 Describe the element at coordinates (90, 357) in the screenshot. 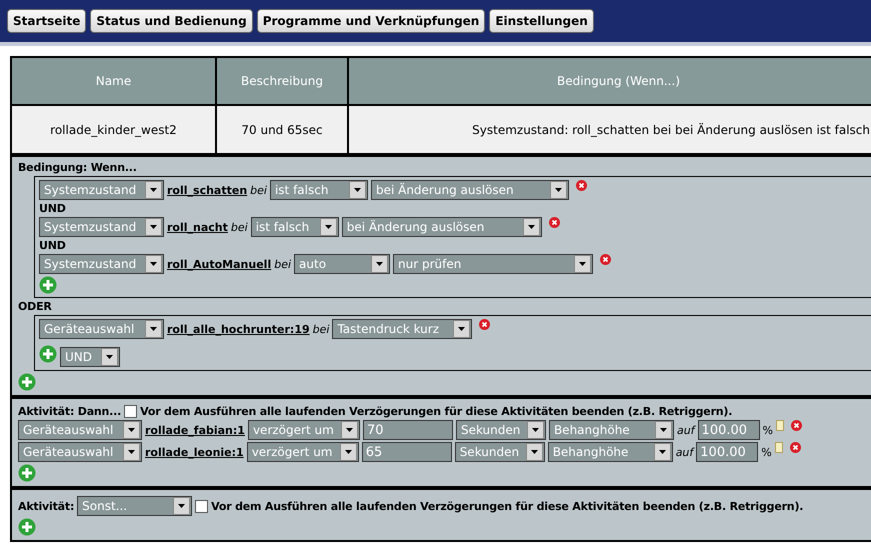

I see `dropdown-select: UND` at that location.